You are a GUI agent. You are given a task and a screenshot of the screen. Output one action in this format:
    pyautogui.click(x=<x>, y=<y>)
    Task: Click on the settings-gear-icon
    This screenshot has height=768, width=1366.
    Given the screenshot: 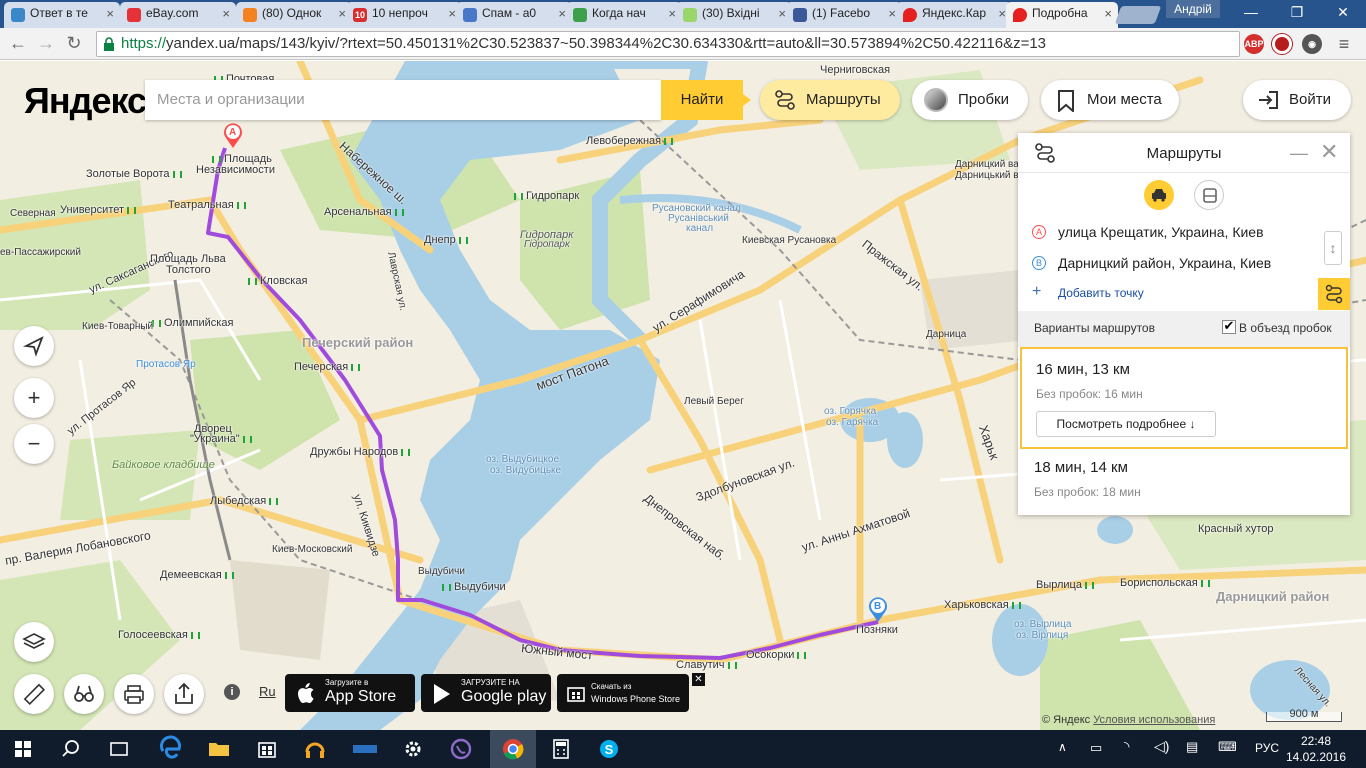 What is the action you would take?
    pyautogui.click(x=413, y=749)
    